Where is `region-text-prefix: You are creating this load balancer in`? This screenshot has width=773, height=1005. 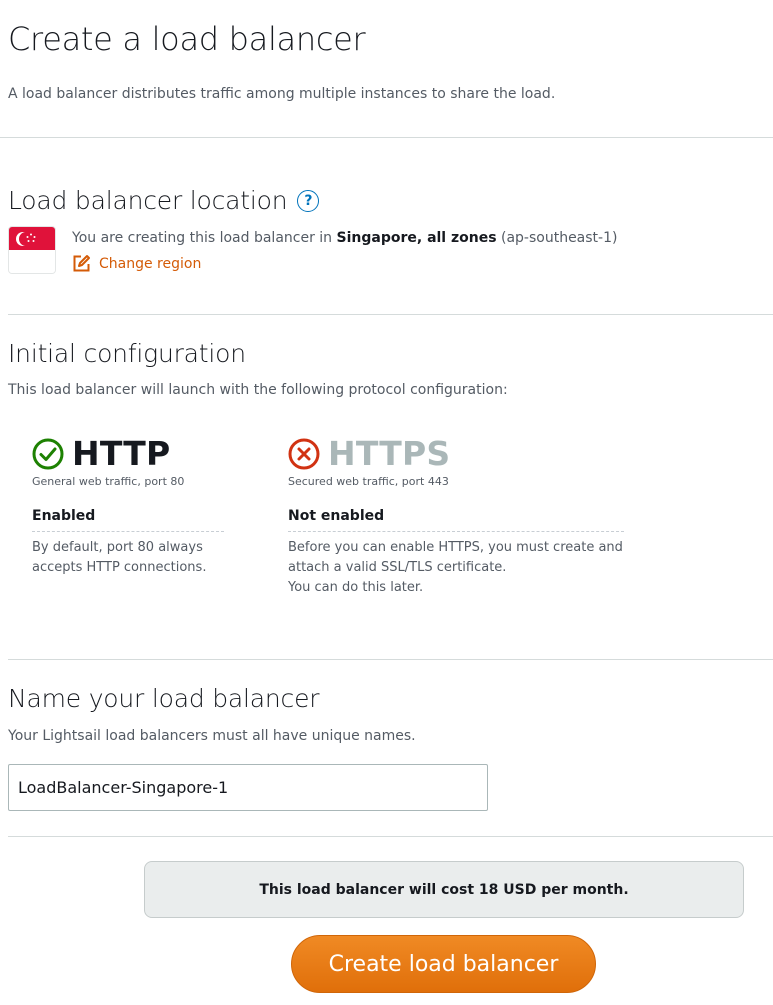
region-text-prefix: You are creating this load balancer in is located at coordinates (204, 238).